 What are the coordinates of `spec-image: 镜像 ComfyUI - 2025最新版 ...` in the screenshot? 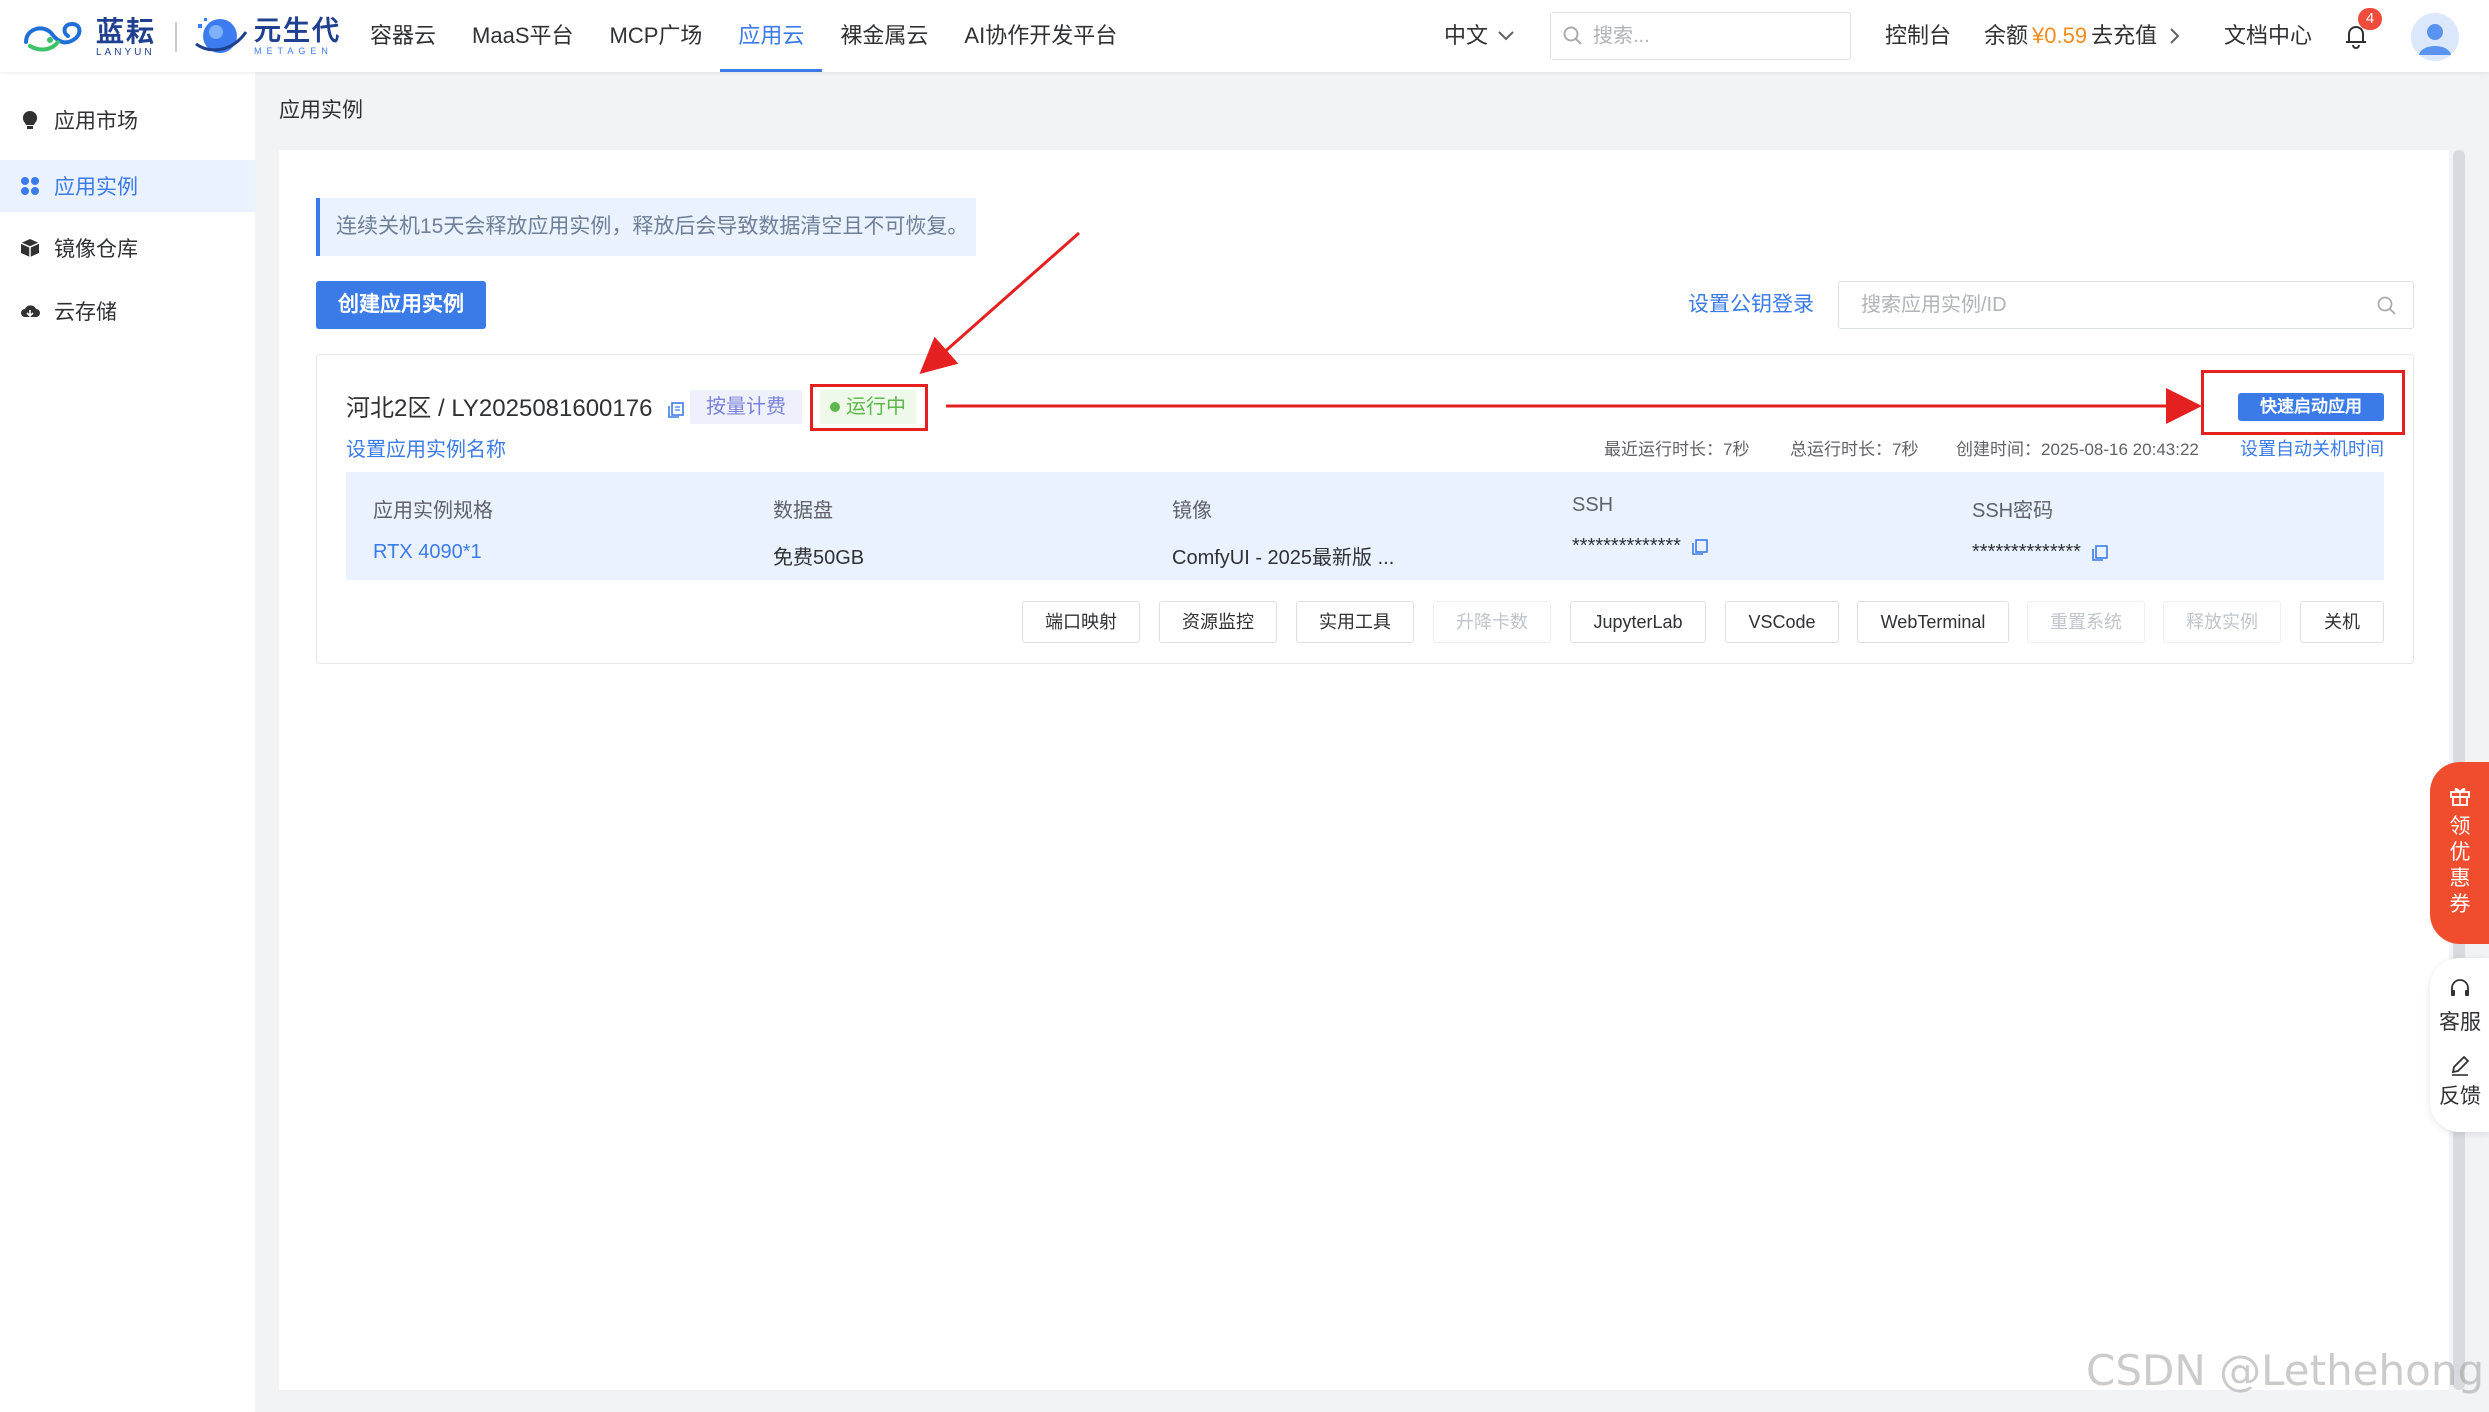 It's located at (1283, 532).